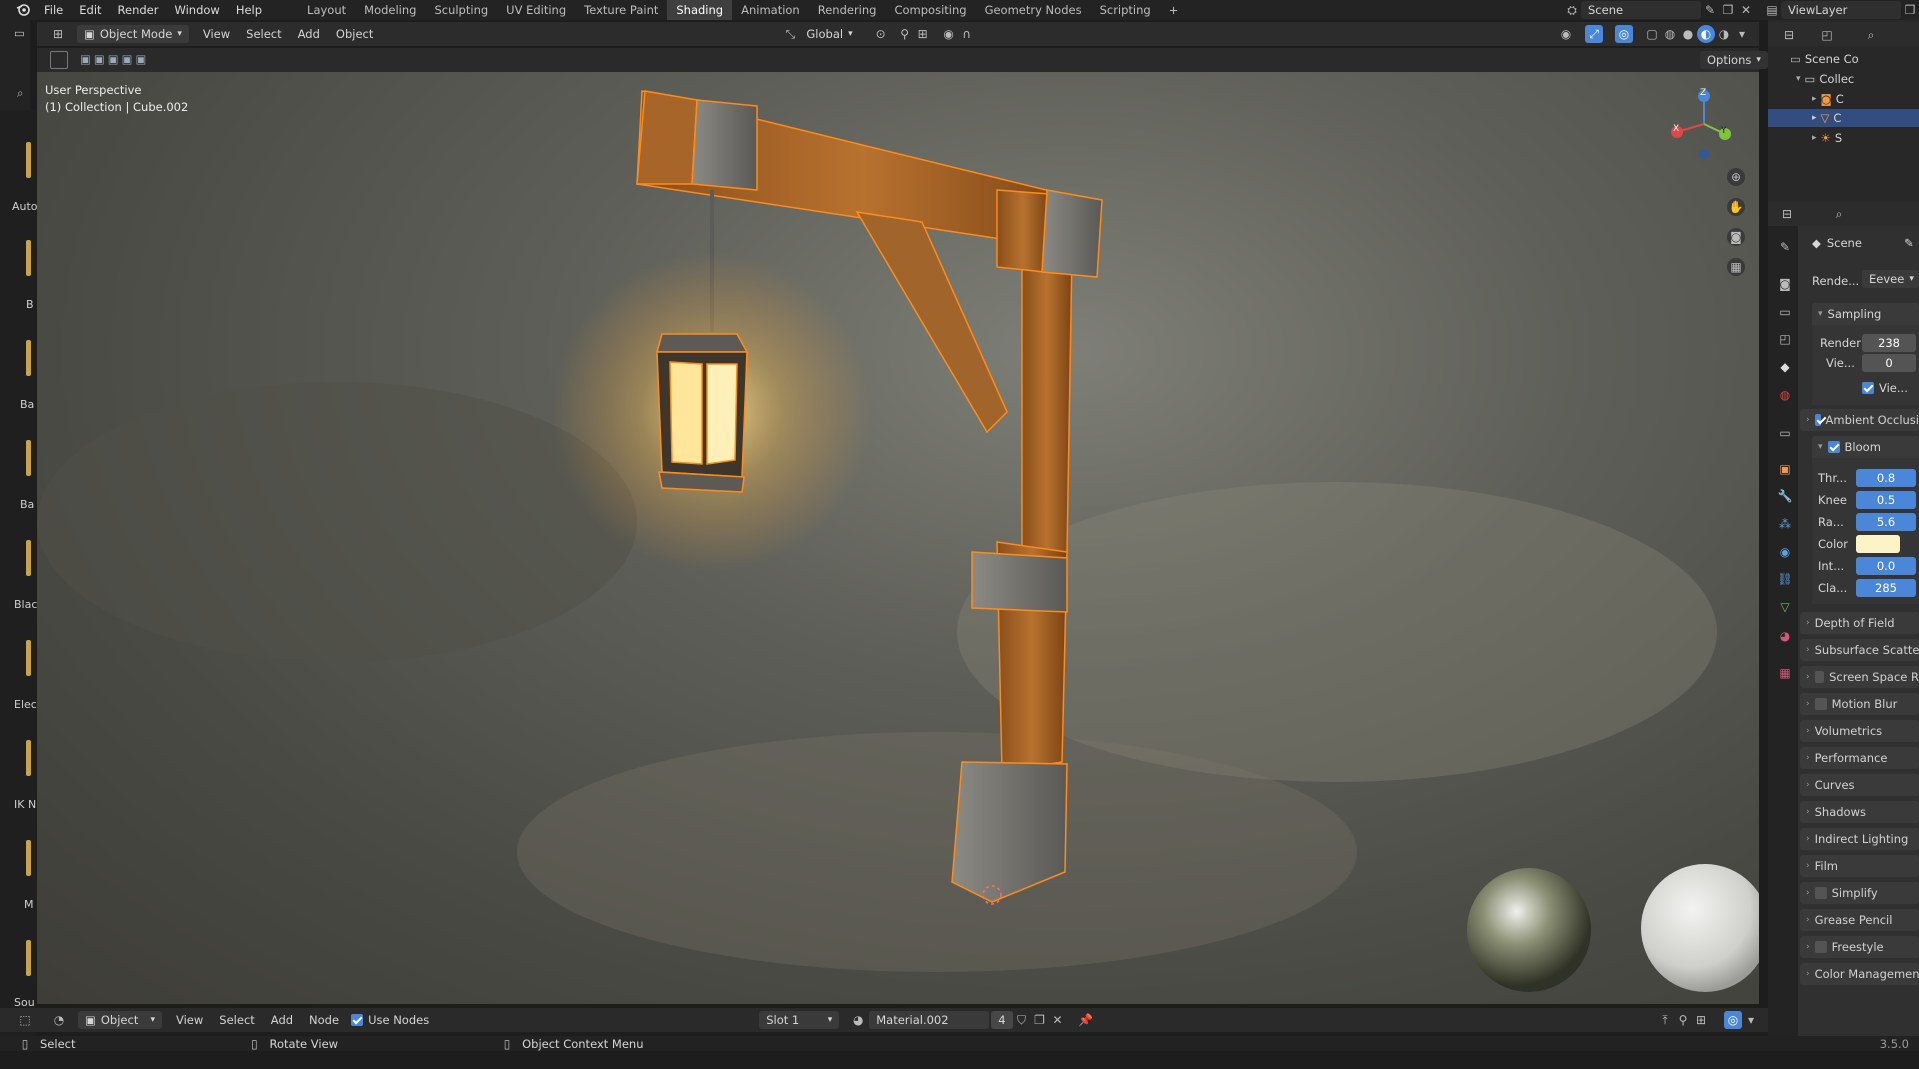 This screenshot has width=1919, height=1069. I want to click on outliner-type-icon: ⊟, so click(1789, 35).